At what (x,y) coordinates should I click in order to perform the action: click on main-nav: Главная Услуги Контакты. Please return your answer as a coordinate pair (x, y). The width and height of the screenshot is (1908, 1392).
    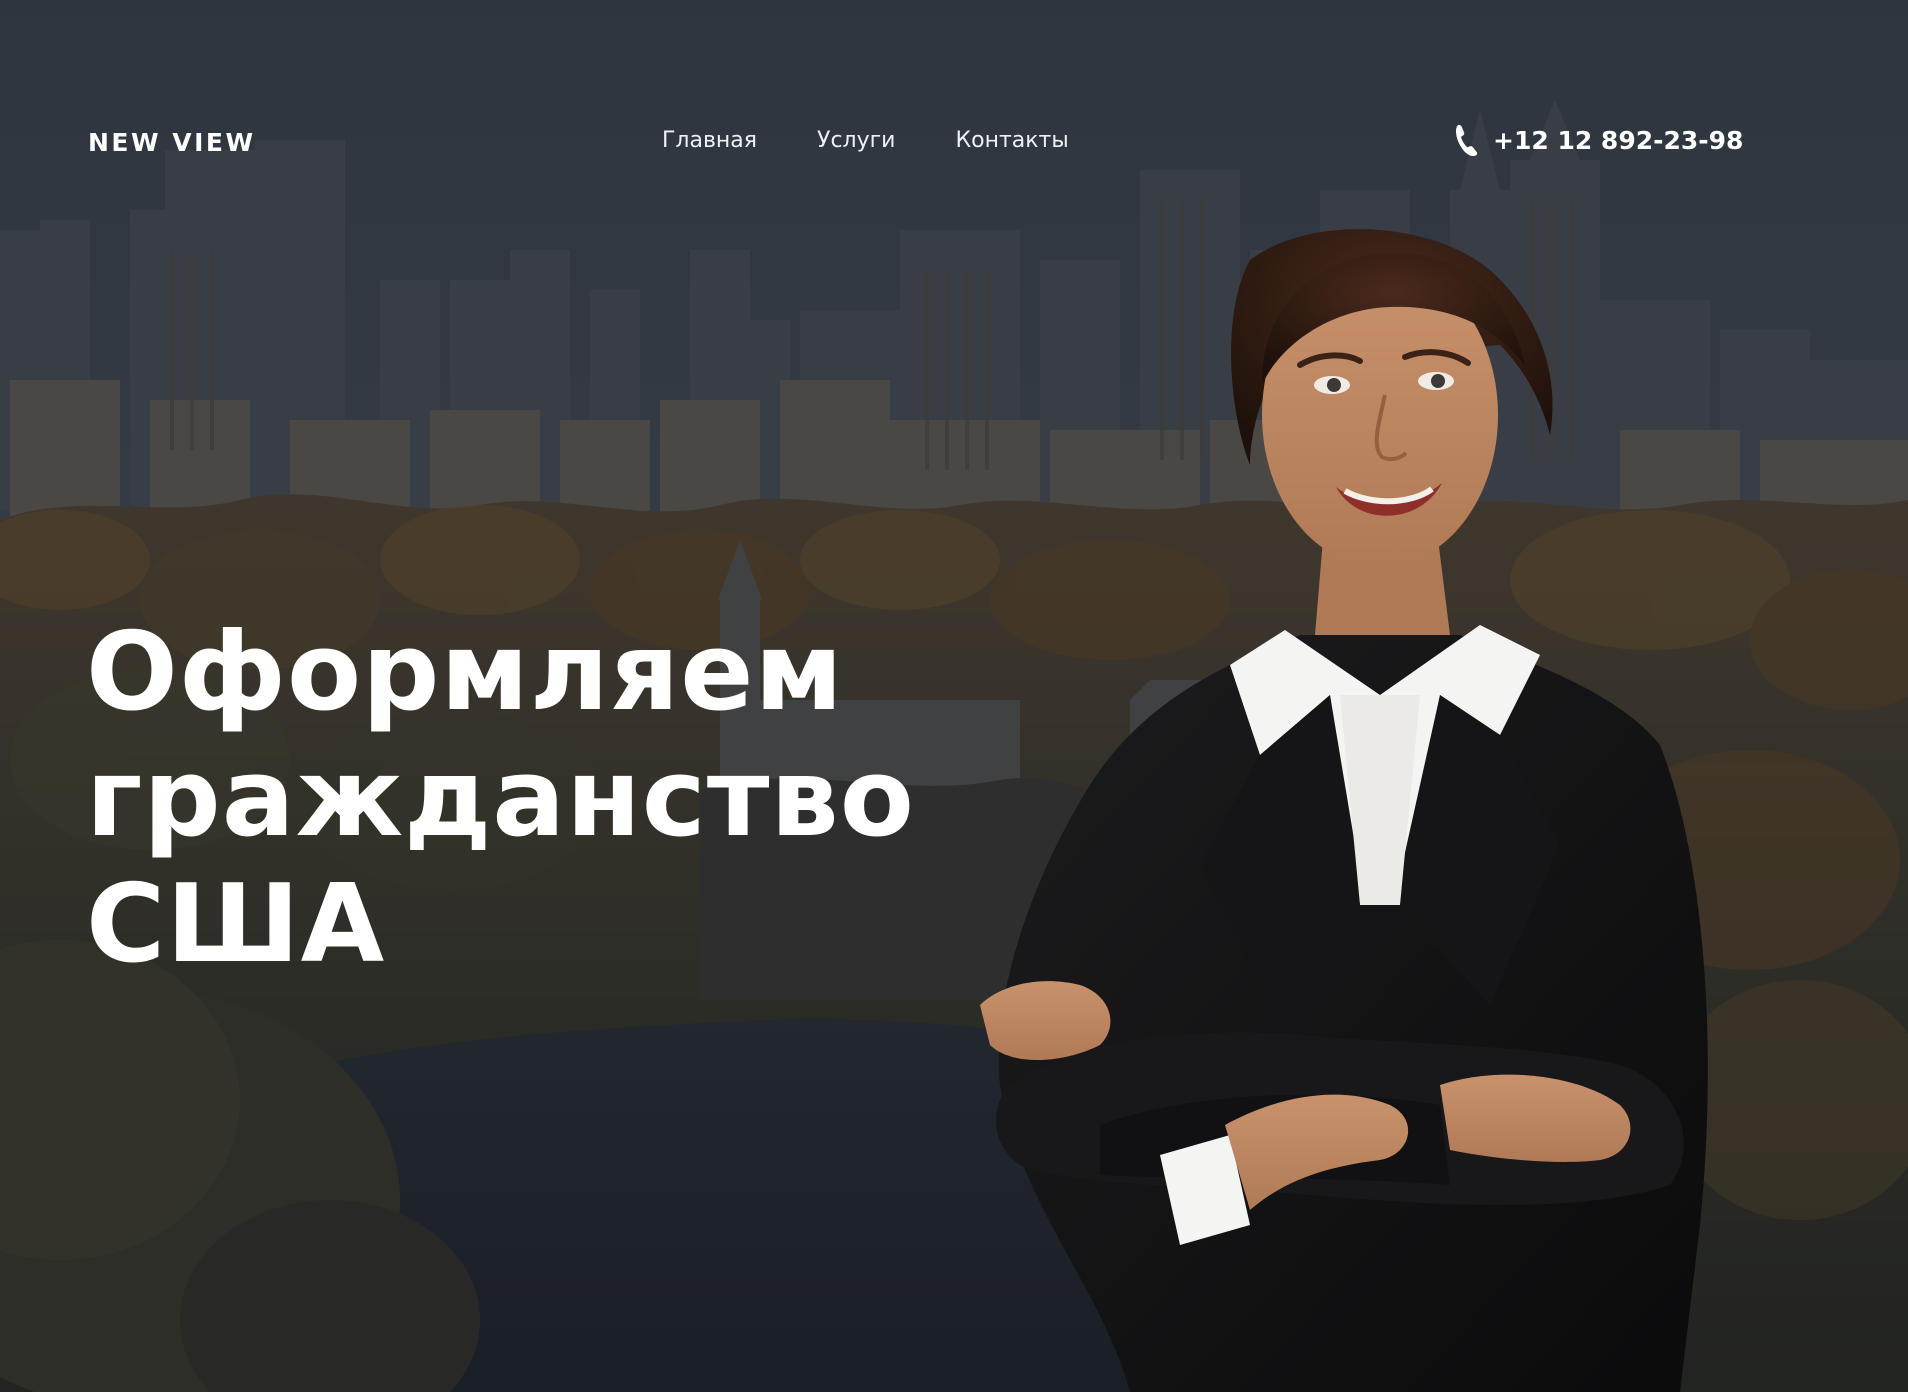
    Looking at the image, I should click on (865, 140).